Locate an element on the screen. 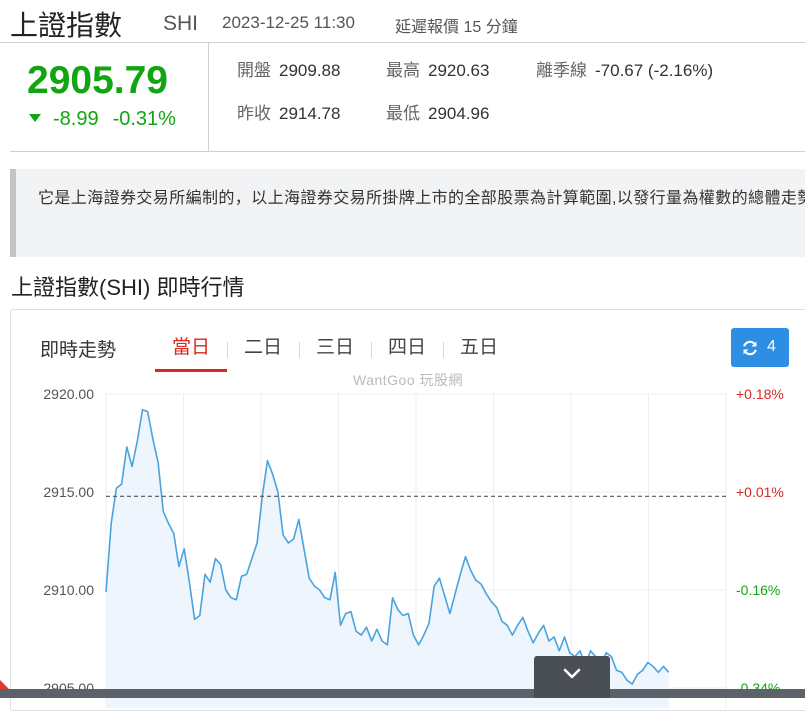 The width and height of the screenshot is (805, 711). stat-prev-close: 昨收 2914.78 is located at coordinates (288, 111).